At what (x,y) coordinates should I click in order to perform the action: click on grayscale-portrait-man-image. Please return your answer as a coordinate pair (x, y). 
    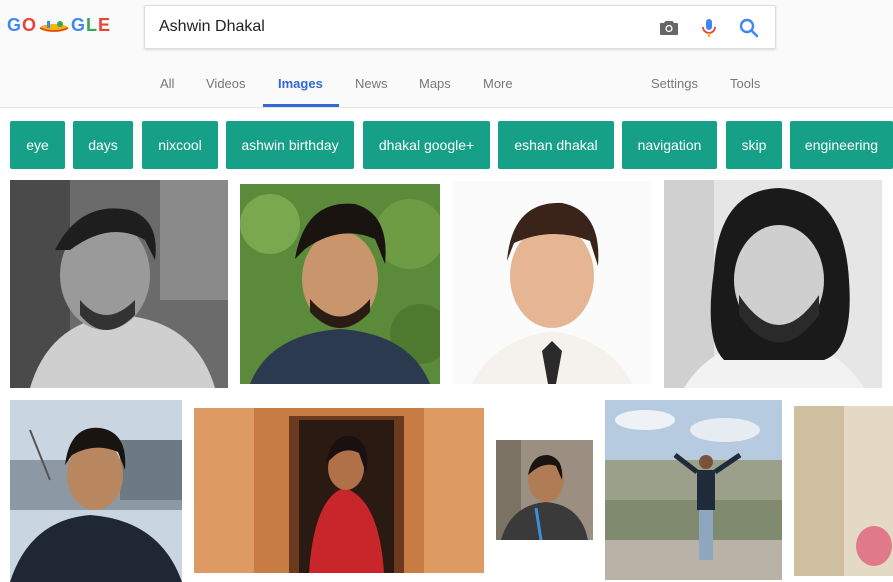
    Looking at the image, I should click on (119, 284).